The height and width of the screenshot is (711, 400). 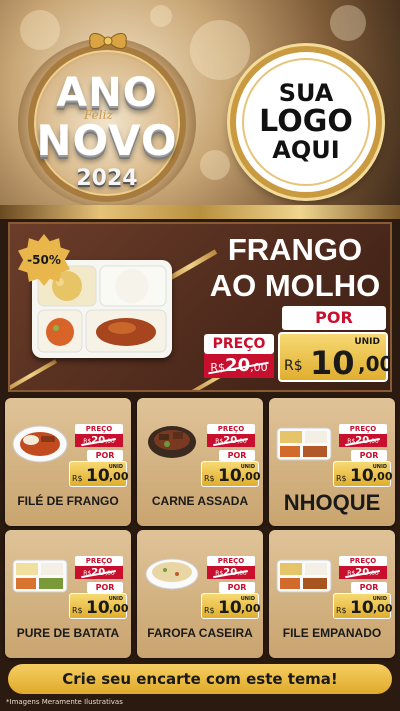 I want to click on product-name: FAROFA CASEIRA, so click(x=200, y=633).